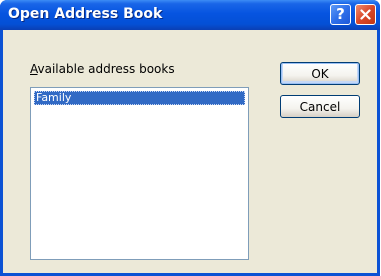  I want to click on ok-button: OK, so click(320, 73).